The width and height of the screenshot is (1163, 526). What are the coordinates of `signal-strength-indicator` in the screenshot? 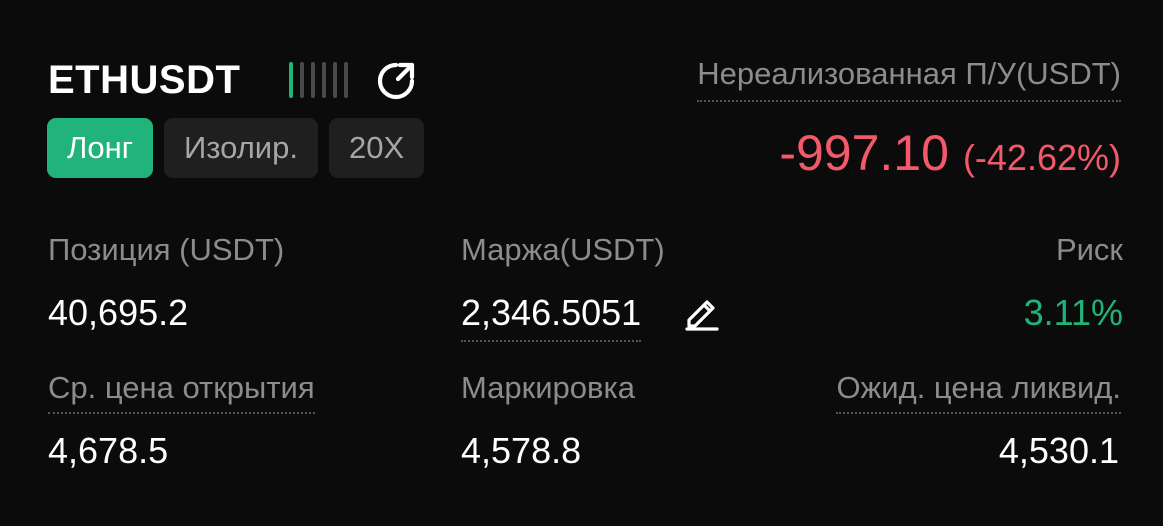 It's located at (318, 80).